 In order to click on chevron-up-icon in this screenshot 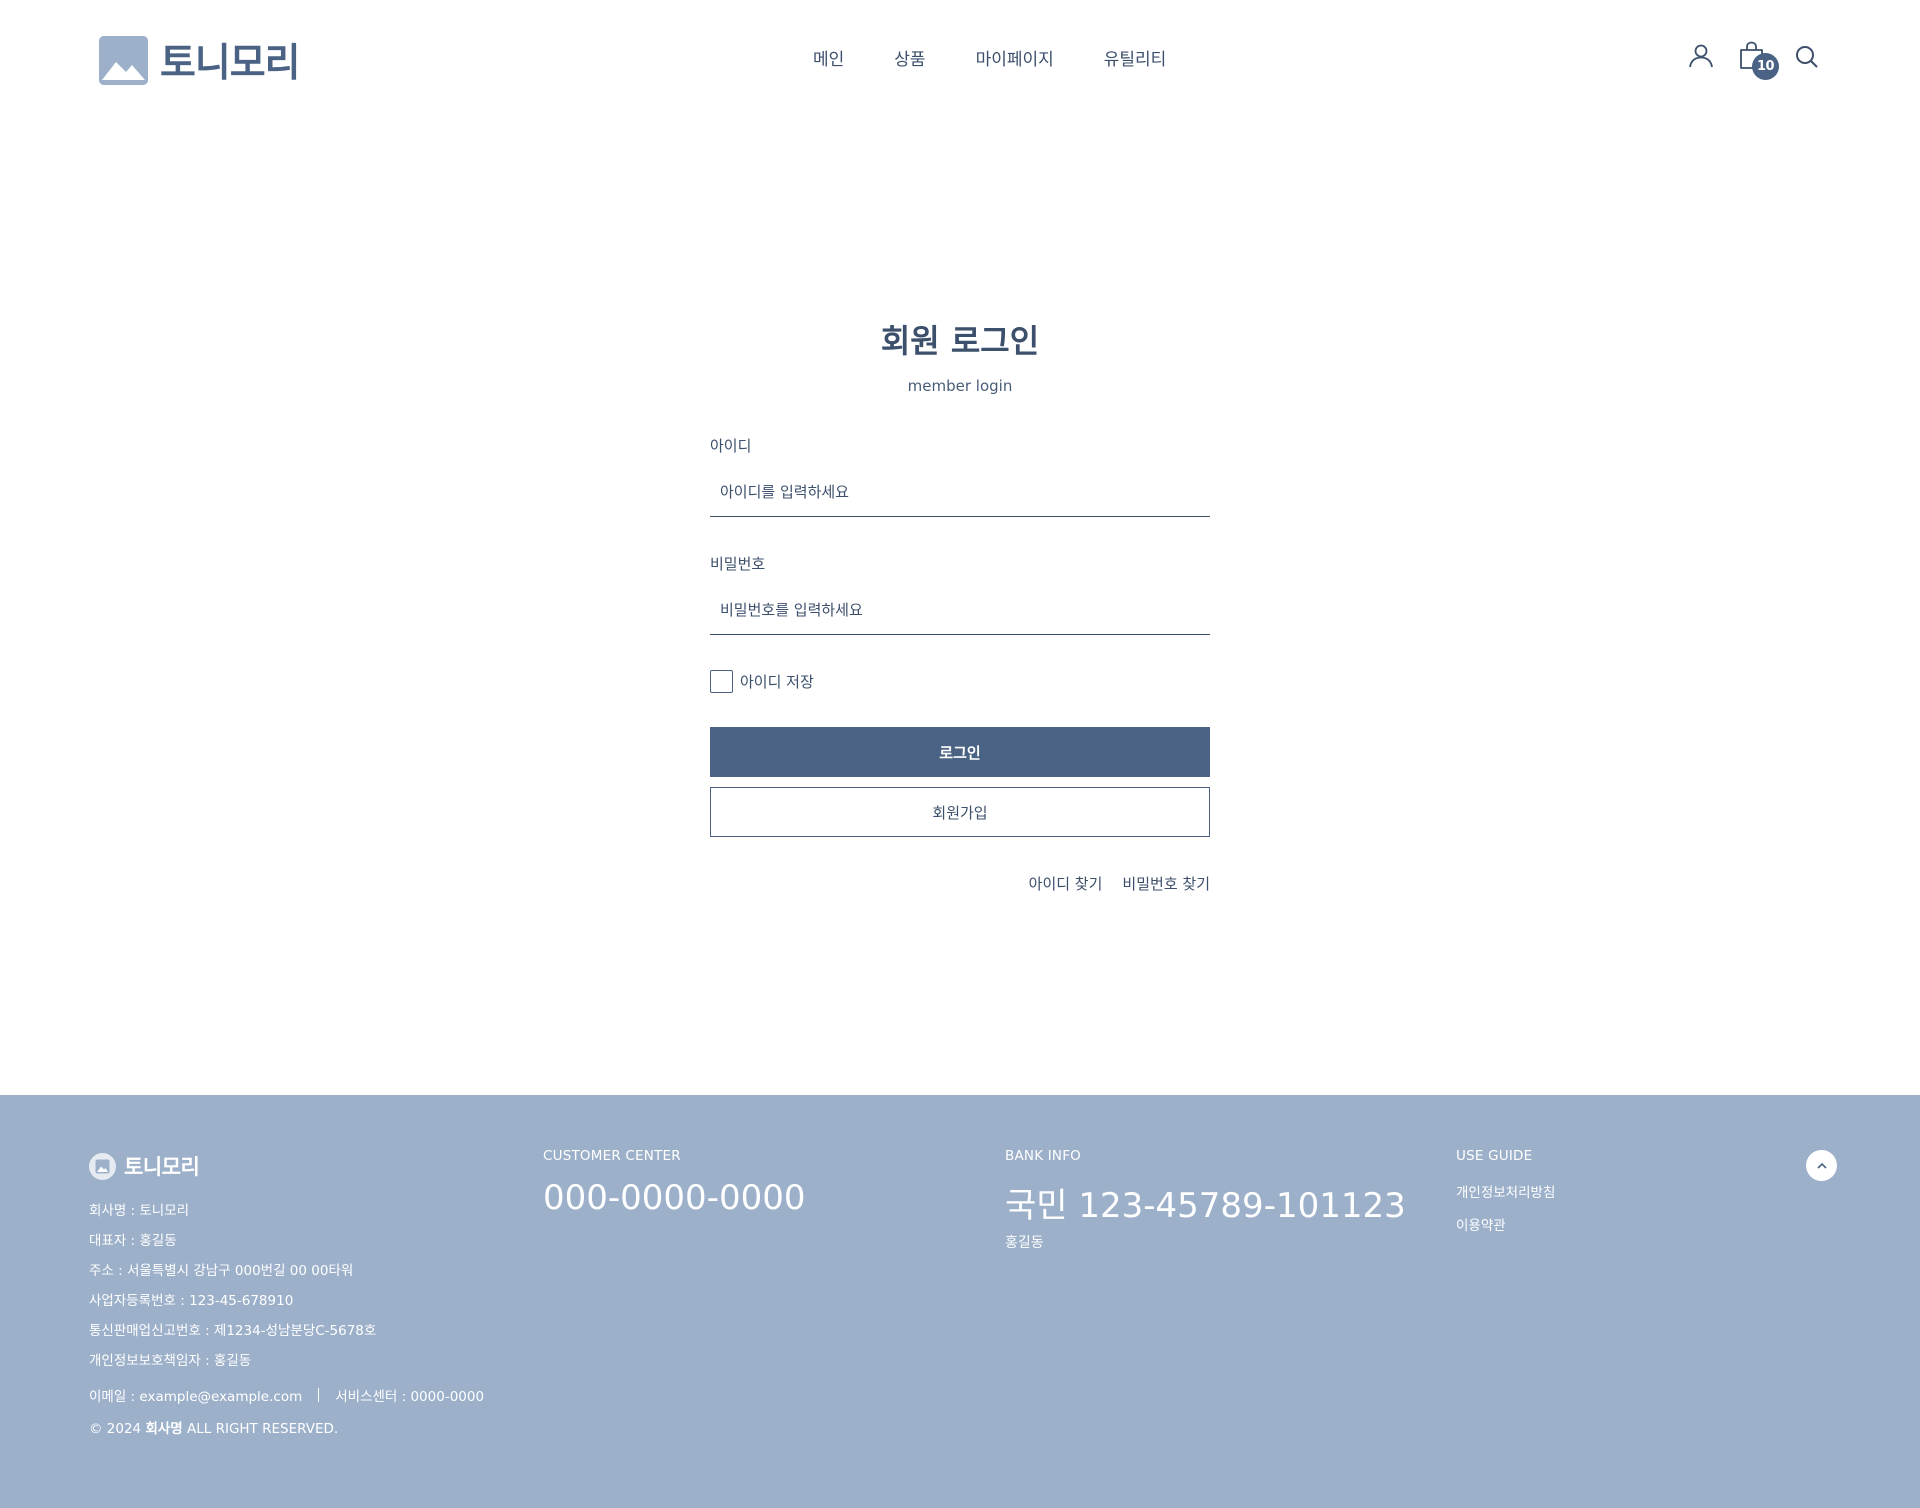, I will do `click(1821, 1165)`.